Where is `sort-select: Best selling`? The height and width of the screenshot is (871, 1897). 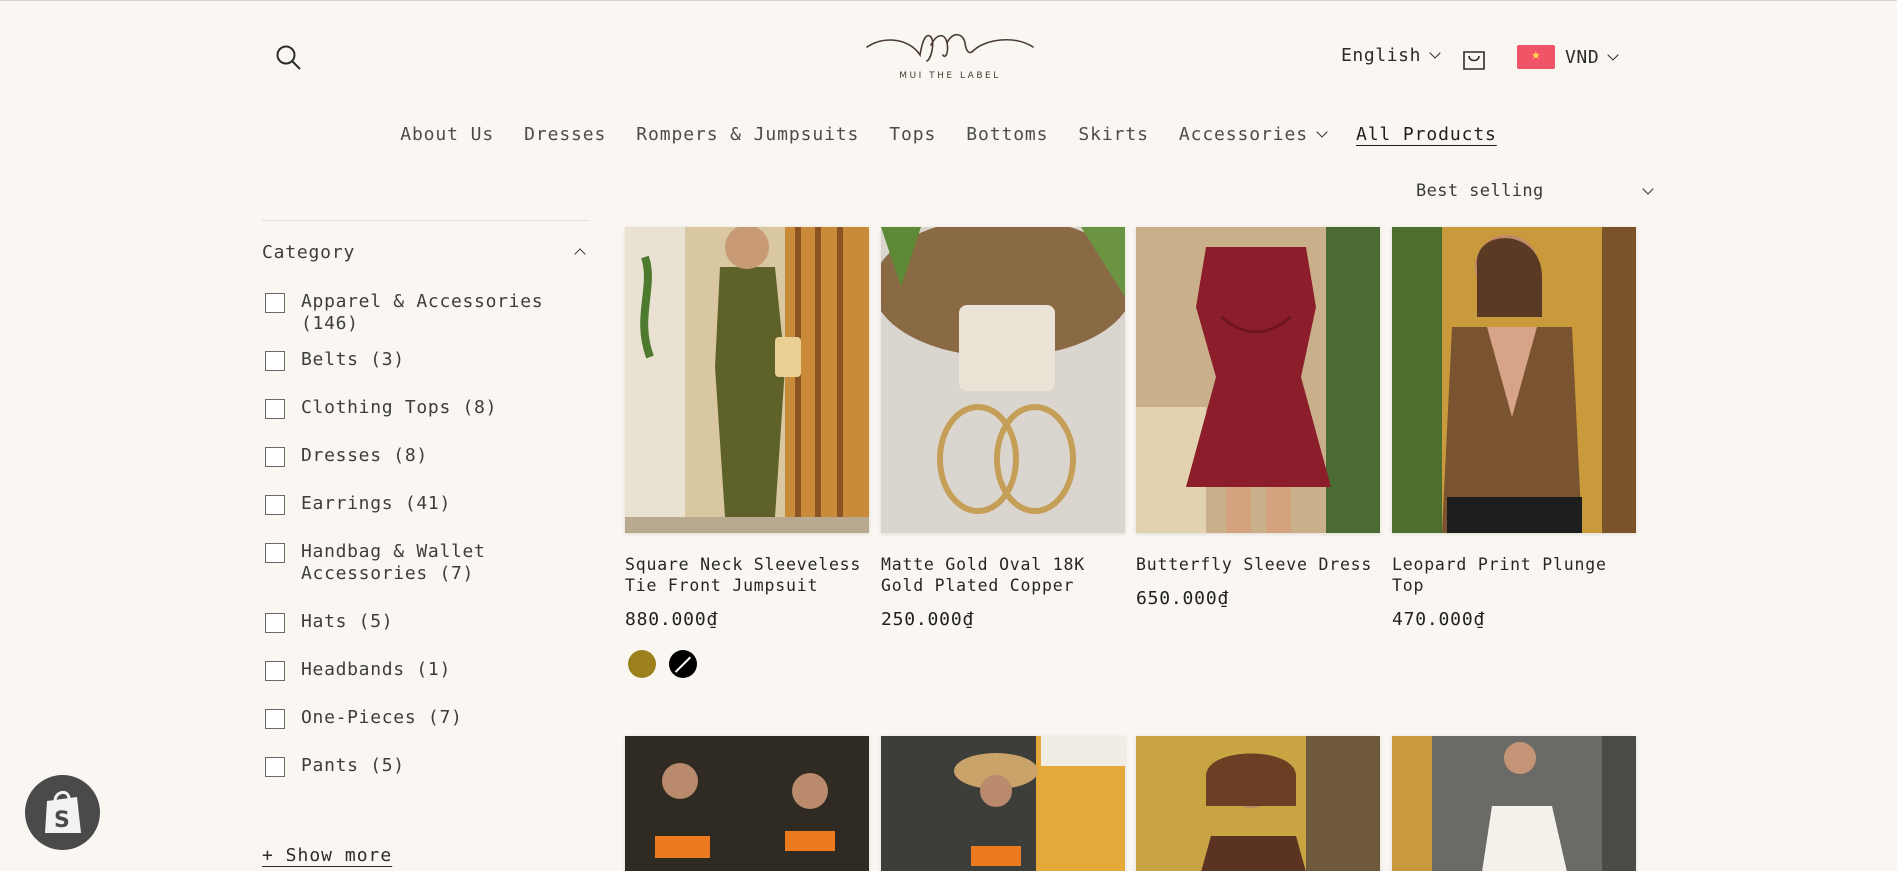 sort-select: Best selling is located at coordinates (1535, 191).